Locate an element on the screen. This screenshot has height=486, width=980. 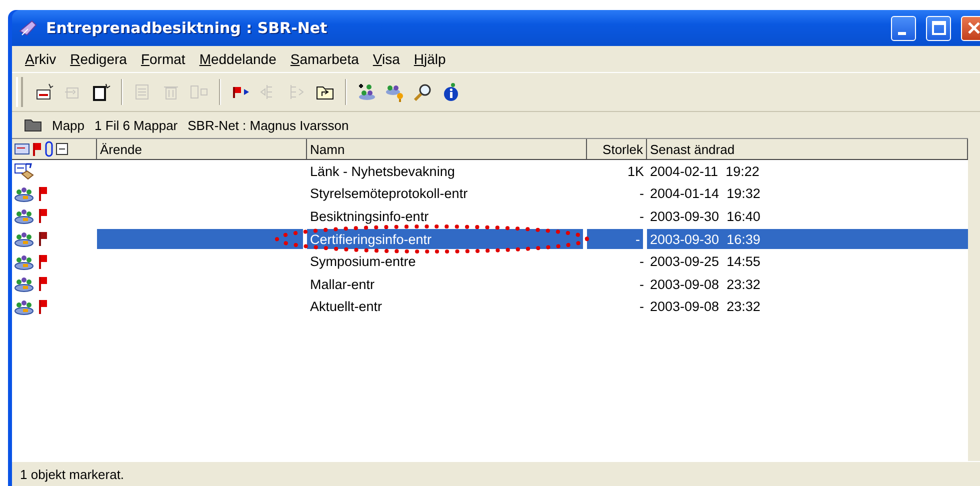
modified-cell-text: 2004-02-11 19:22 is located at coordinates (704, 171).